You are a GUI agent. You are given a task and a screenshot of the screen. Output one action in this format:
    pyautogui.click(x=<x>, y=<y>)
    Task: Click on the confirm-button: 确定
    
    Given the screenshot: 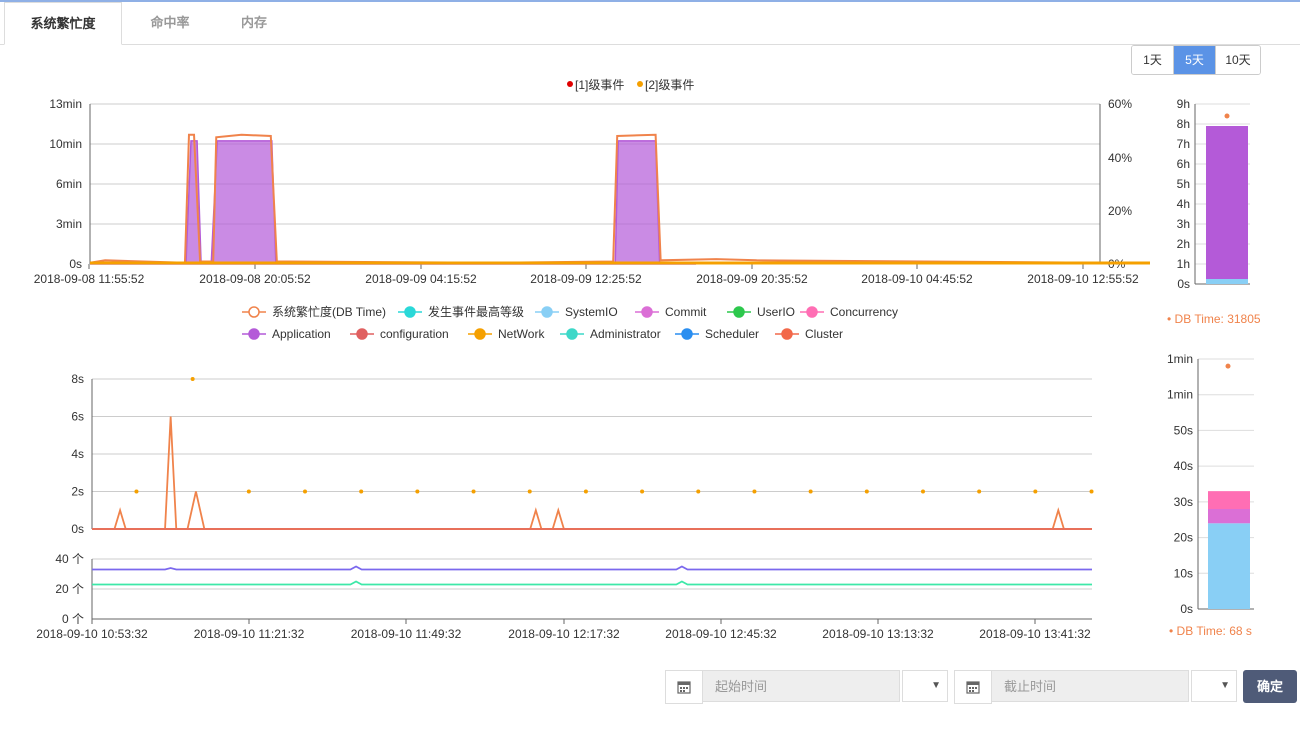 What is the action you would take?
    pyautogui.click(x=1270, y=686)
    